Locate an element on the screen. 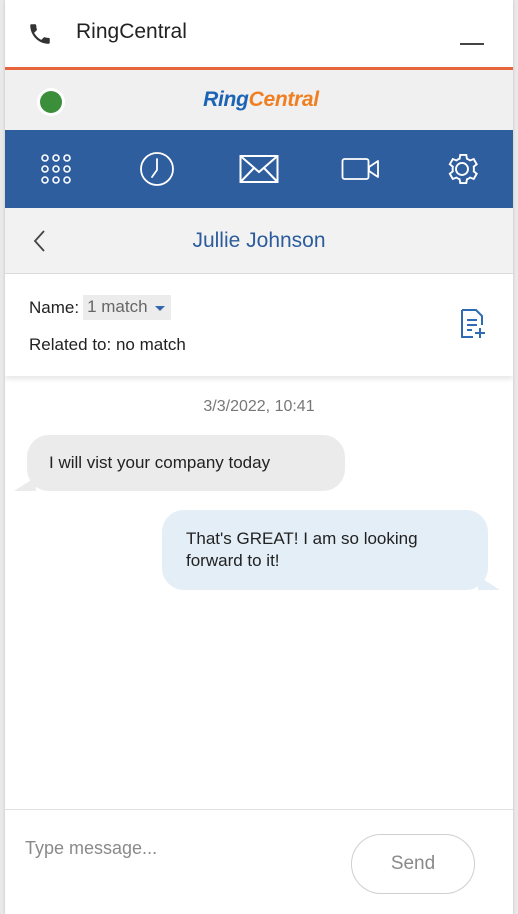 The image size is (518, 914). name-match-dropdown: 1 match is located at coordinates (127, 307).